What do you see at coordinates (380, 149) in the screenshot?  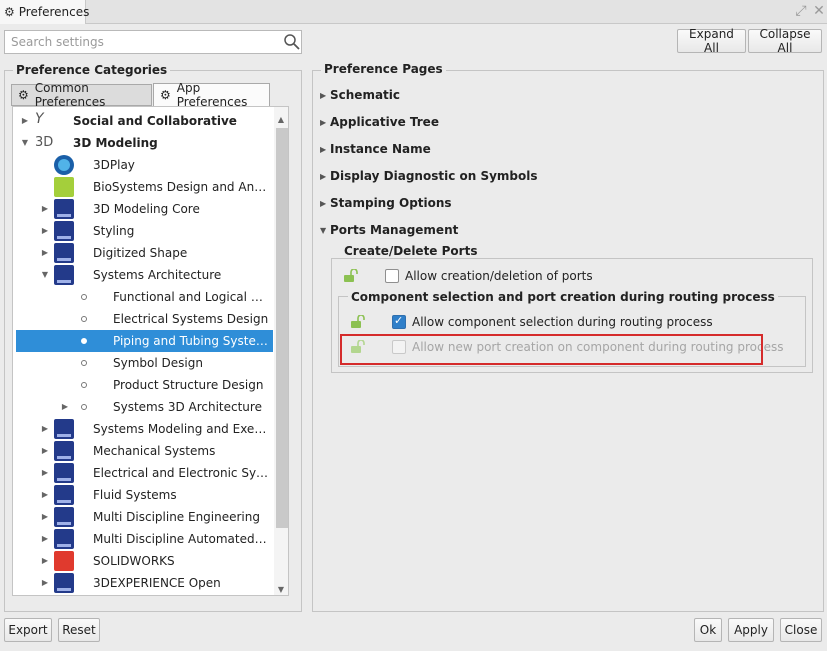 I see `page-label: Instance Name` at bounding box center [380, 149].